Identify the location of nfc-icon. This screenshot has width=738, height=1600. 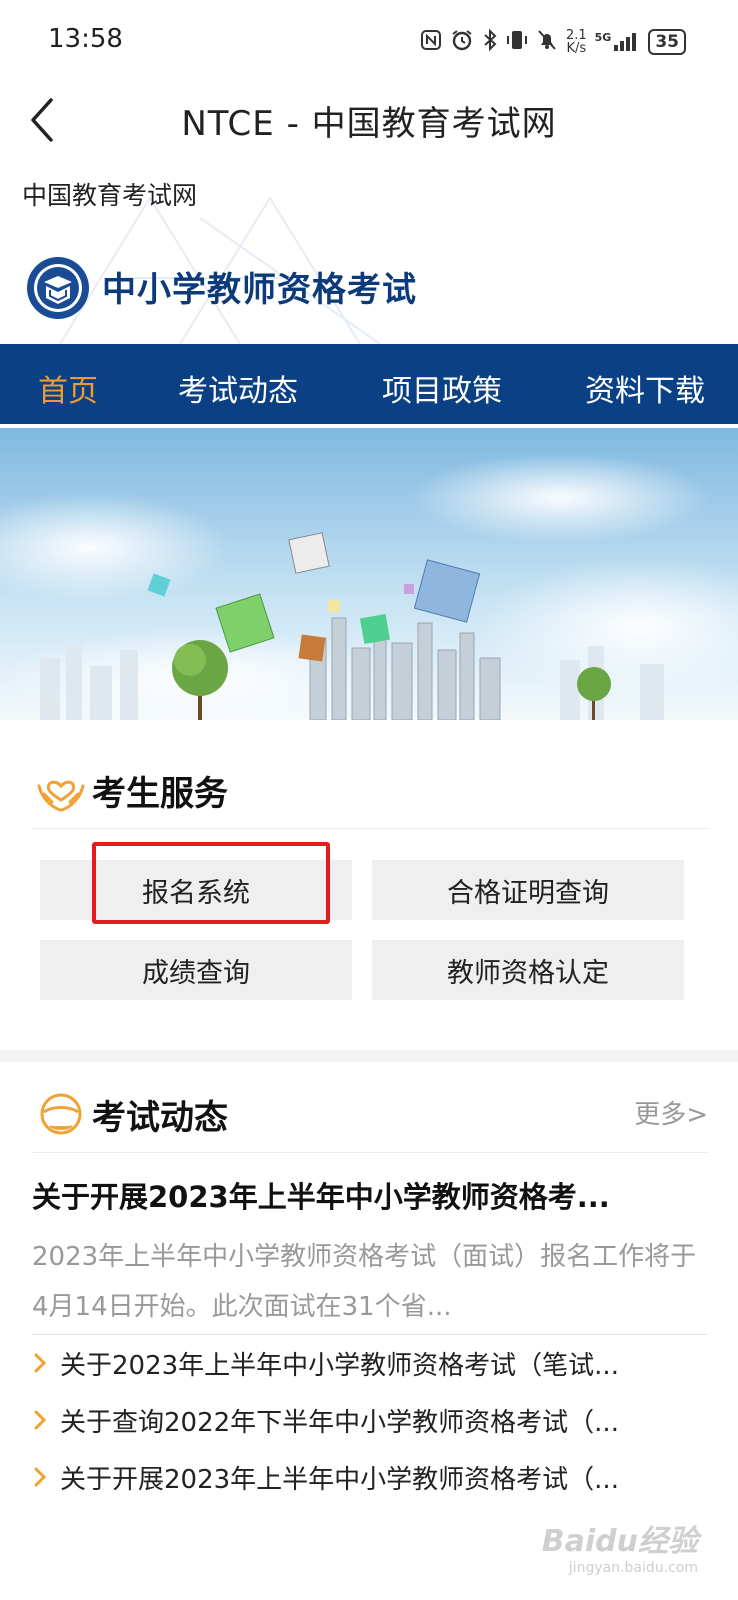
(431, 42).